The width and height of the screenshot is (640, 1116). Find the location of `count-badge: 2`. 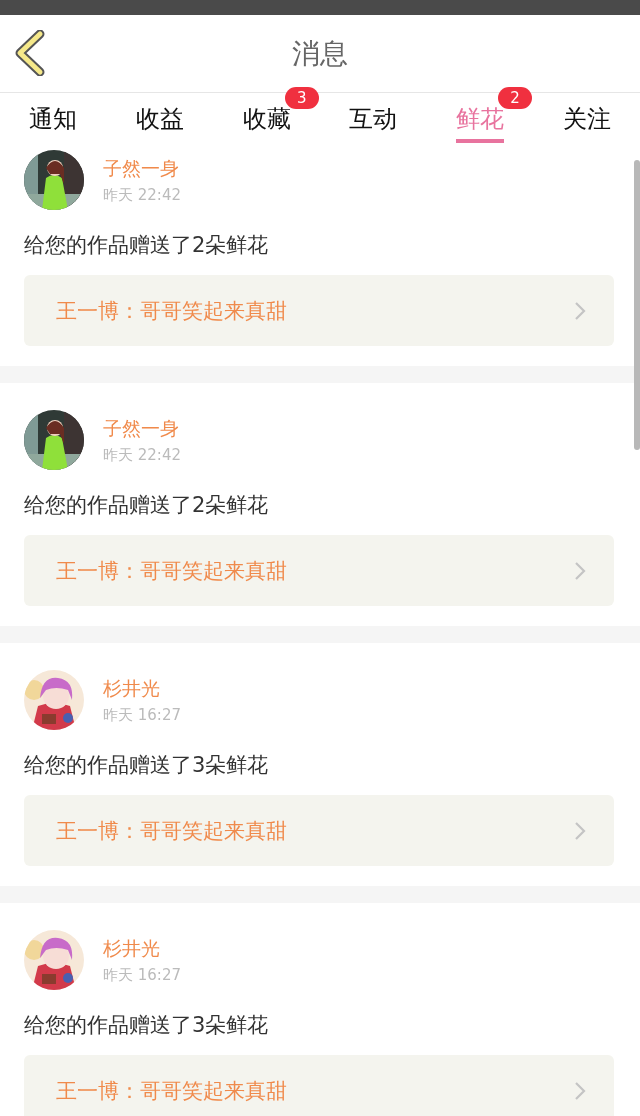

count-badge: 2 is located at coordinates (515, 98).